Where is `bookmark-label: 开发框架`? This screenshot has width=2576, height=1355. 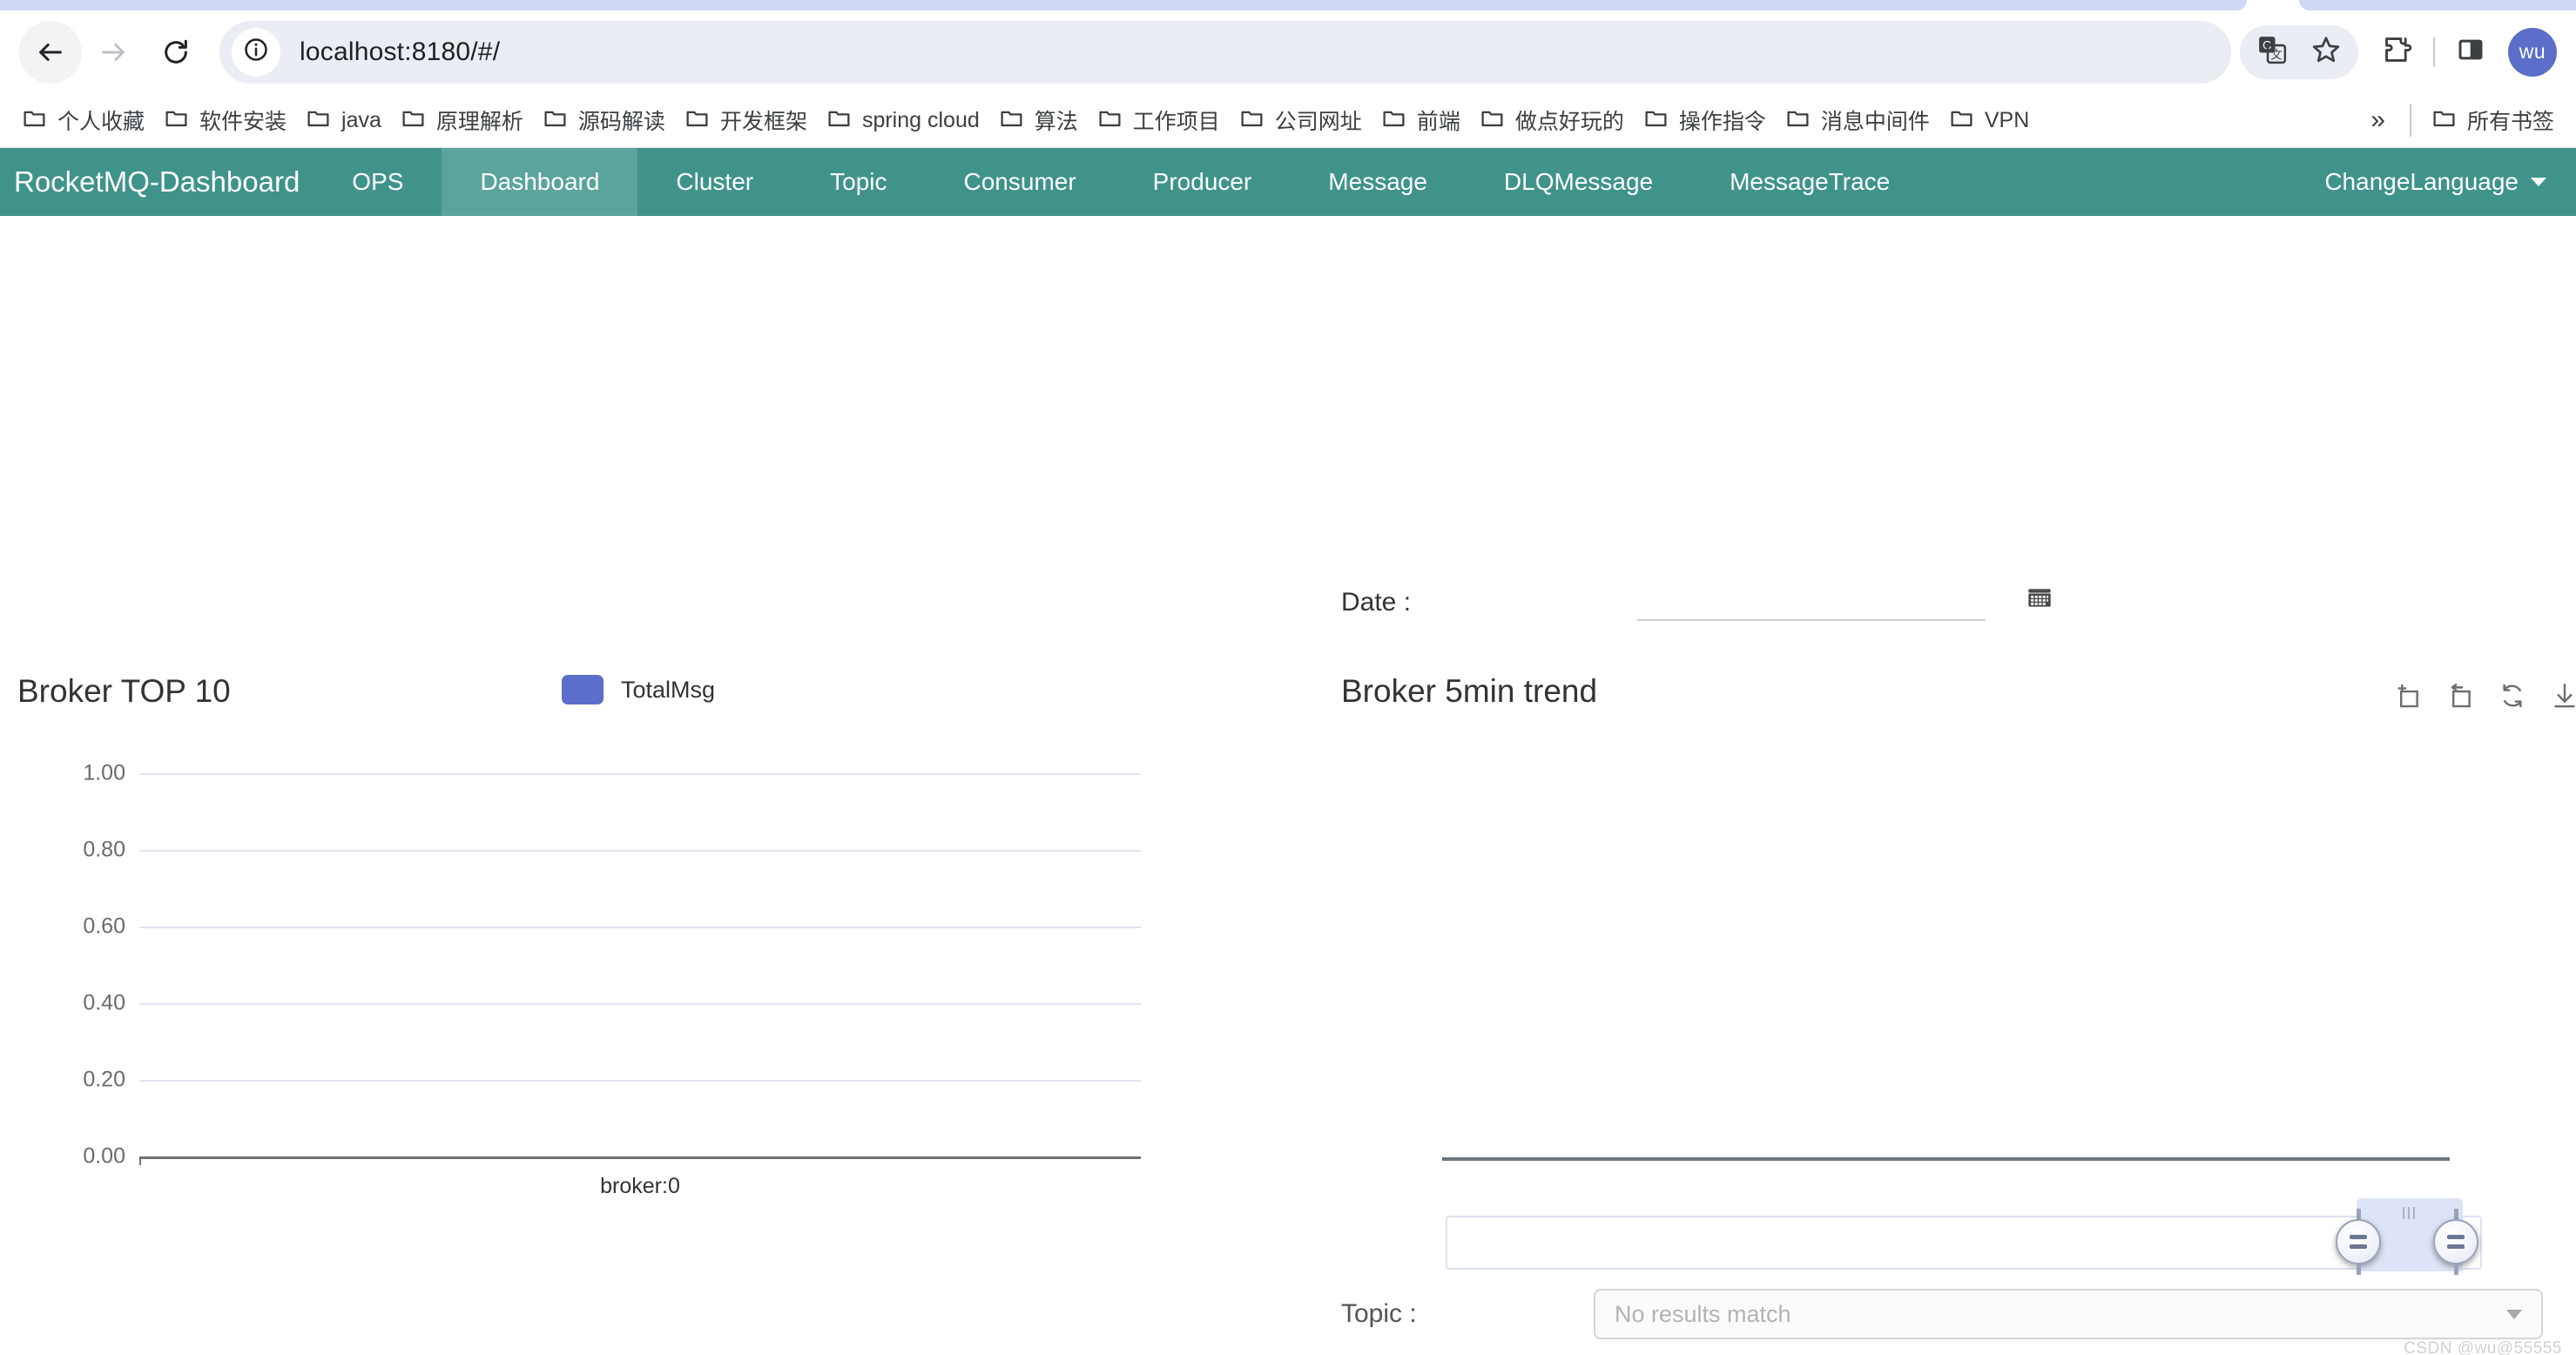
bookmark-label: 开发框架 is located at coordinates (763, 122).